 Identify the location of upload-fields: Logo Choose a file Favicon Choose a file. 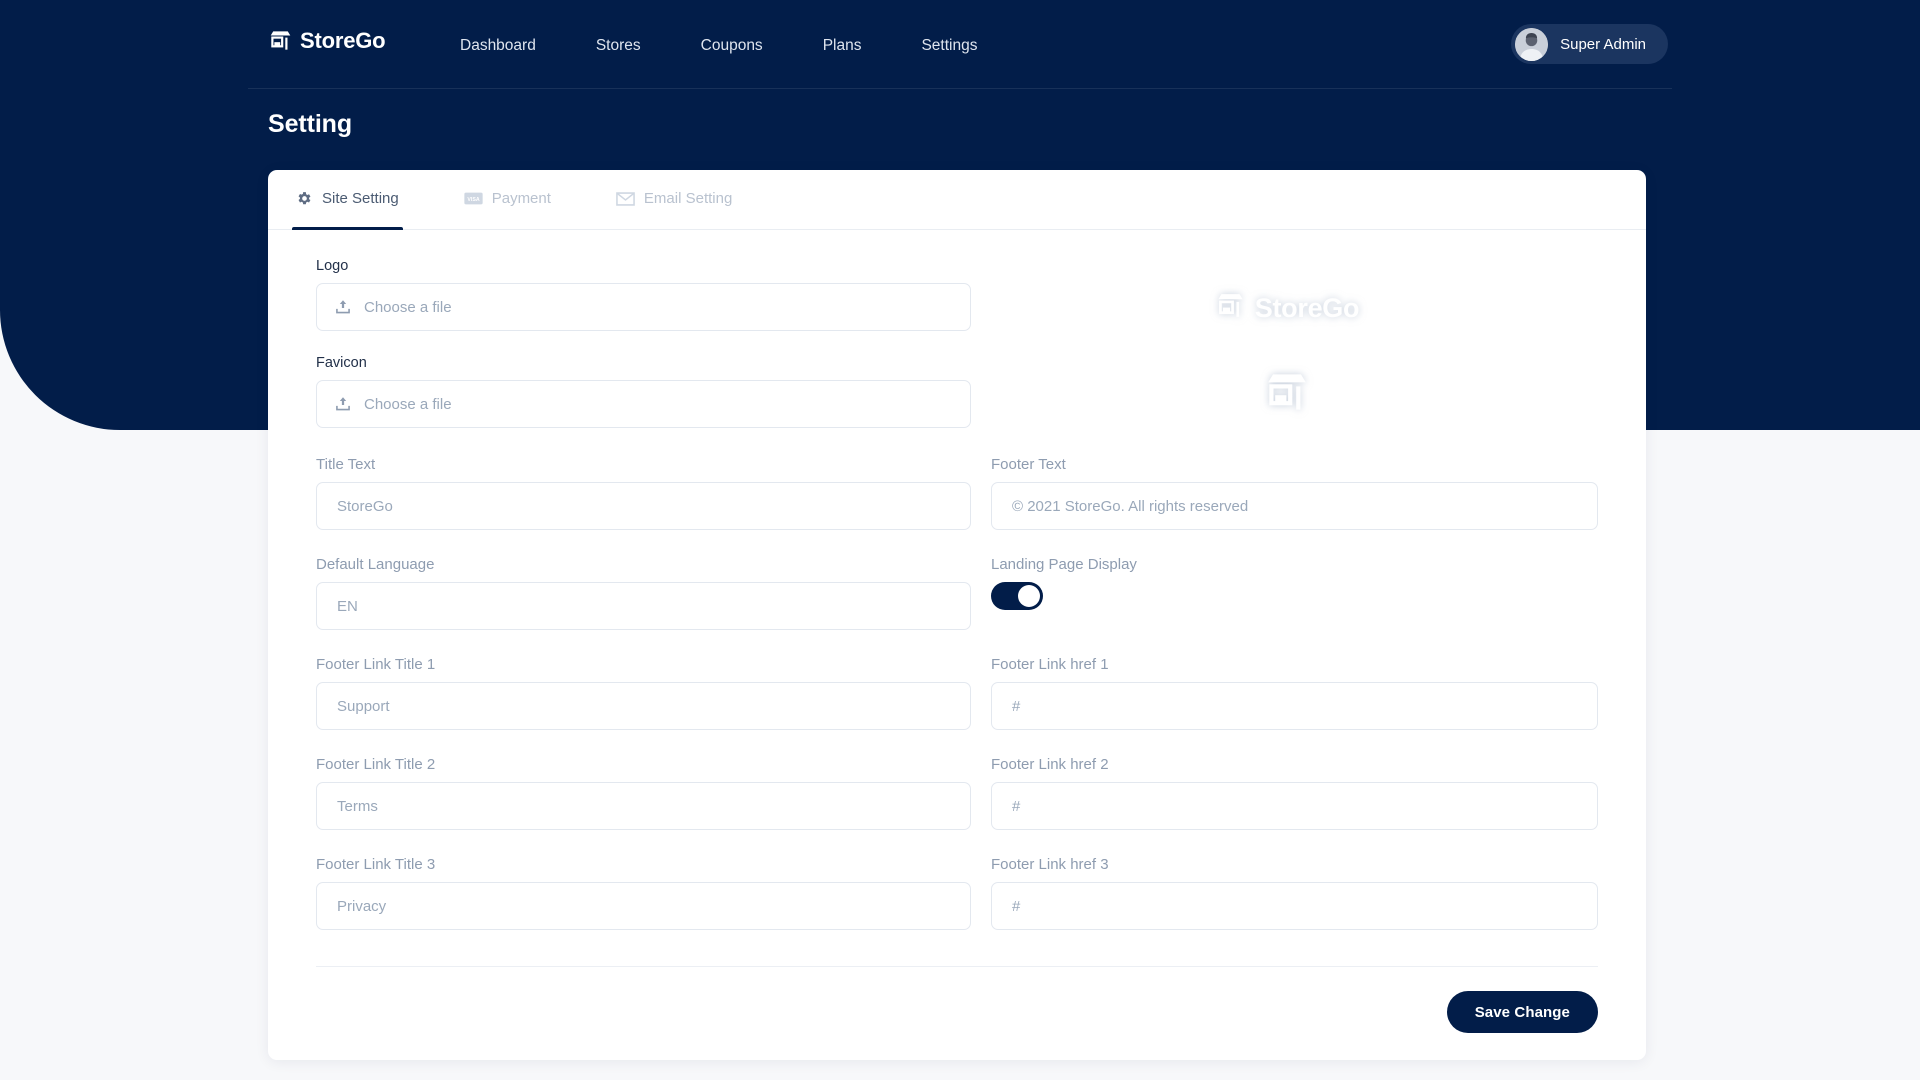
(646, 355).